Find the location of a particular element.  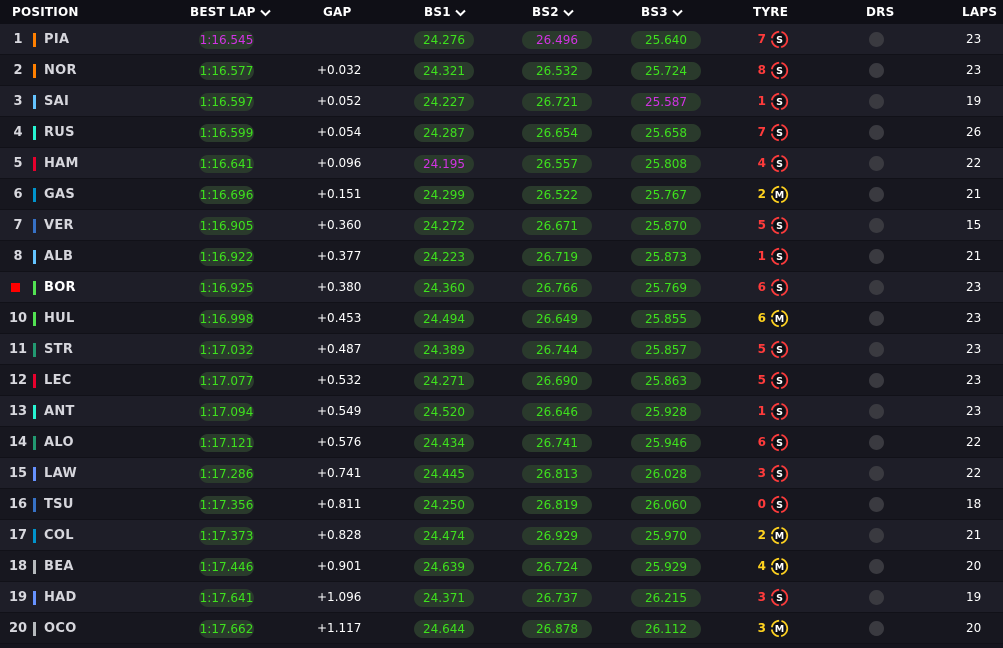

tyre-age: 1 is located at coordinates (761, 256).